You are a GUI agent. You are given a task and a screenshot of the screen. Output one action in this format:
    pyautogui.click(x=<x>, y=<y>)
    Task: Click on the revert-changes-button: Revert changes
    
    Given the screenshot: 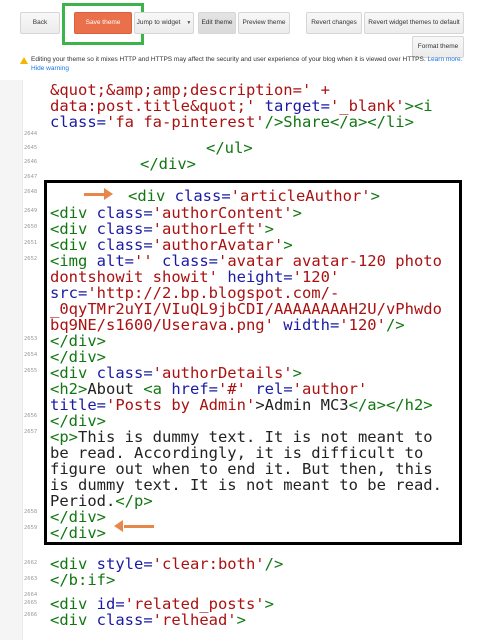 What is the action you would take?
    pyautogui.click(x=334, y=23)
    